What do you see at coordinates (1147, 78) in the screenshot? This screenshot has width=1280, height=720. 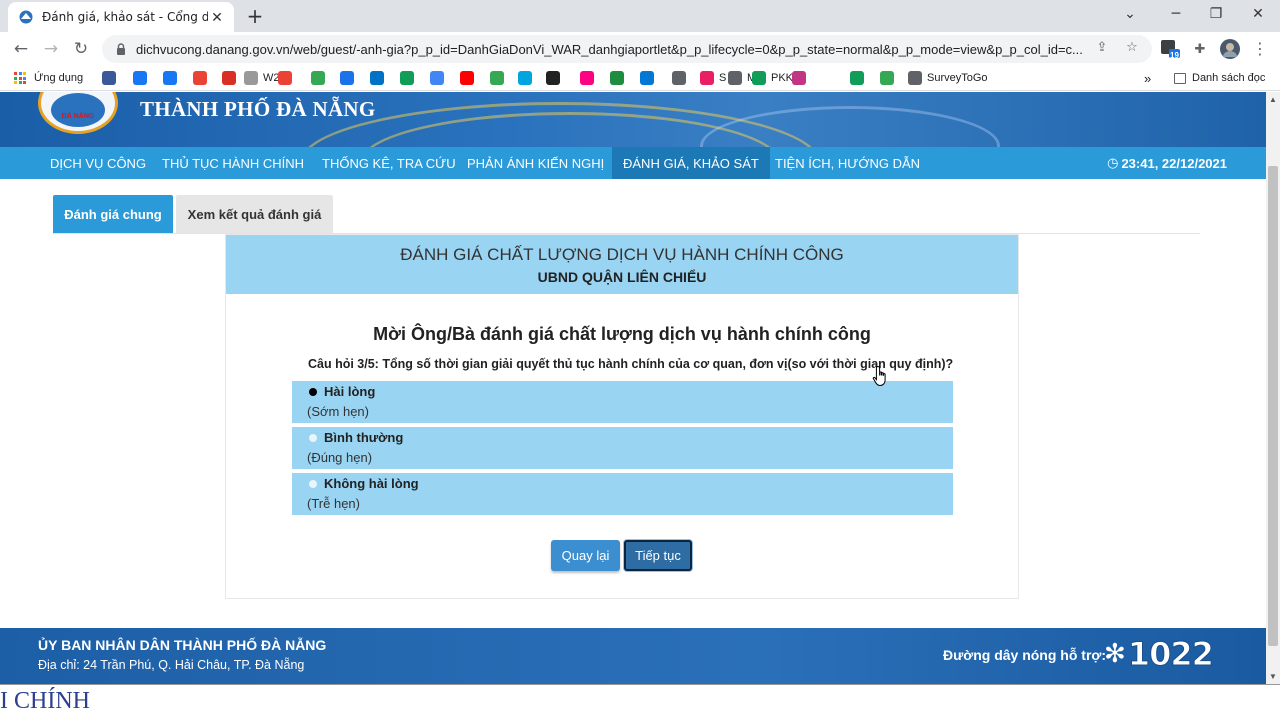 I see `bookmarks-overflow-icon: »` at bounding box center [1147, 78].